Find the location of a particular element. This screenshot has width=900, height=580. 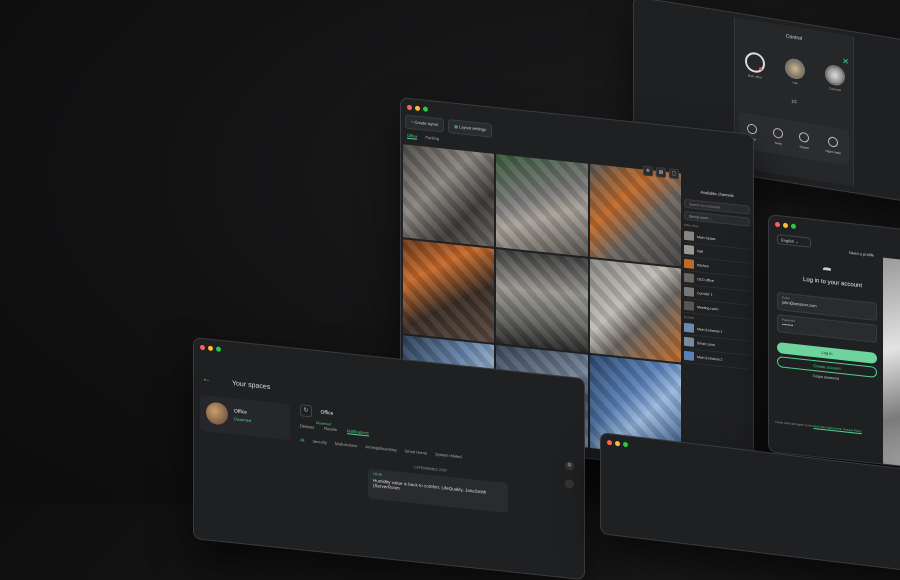

tab-rooms: Rooms is located at coordinates (330, 429).